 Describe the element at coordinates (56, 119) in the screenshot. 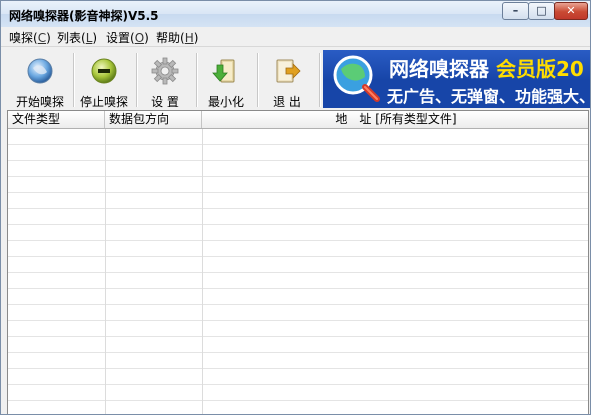

I see `column-header-file-type: 文件类型` at that location.